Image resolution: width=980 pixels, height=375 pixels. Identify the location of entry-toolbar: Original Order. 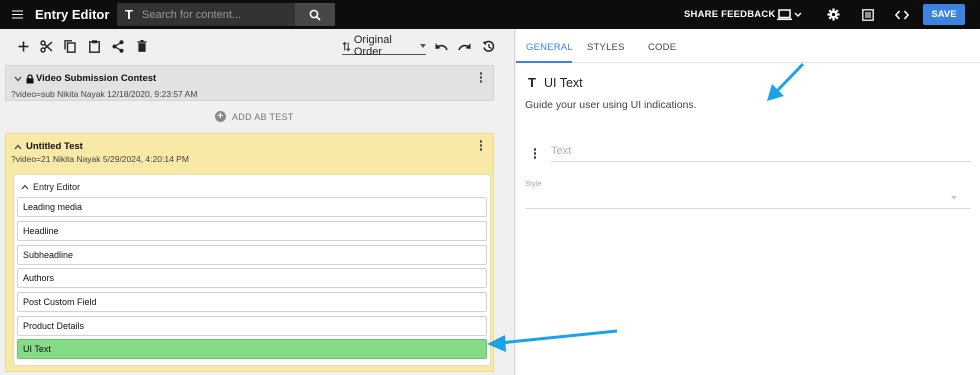
(257, 46).